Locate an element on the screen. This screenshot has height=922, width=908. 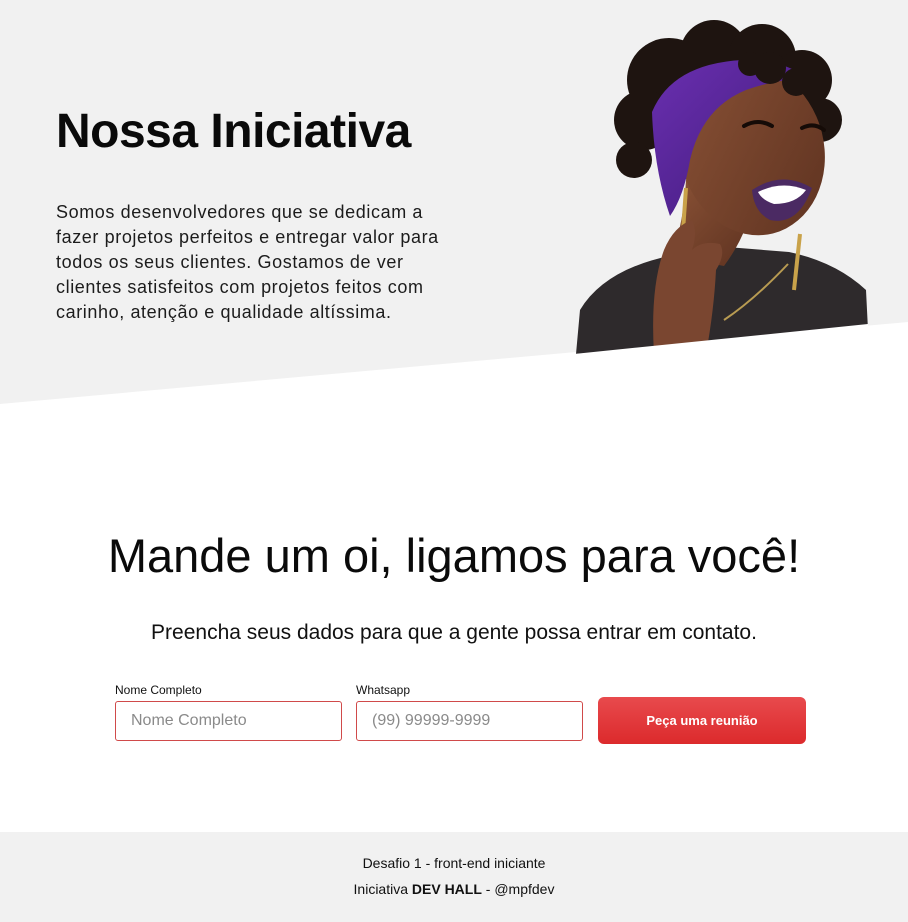
hero-title: Nossa Iniciativa is located at coordinates (233, 131).